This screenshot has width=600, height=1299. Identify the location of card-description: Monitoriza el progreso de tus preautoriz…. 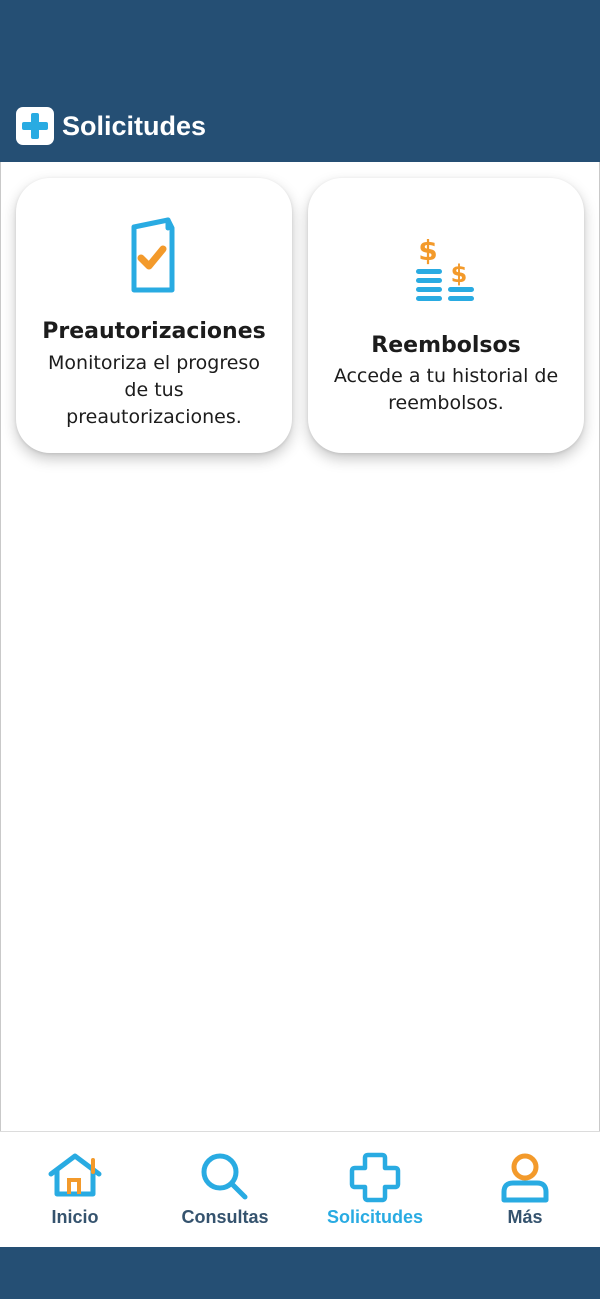
(154, 390).